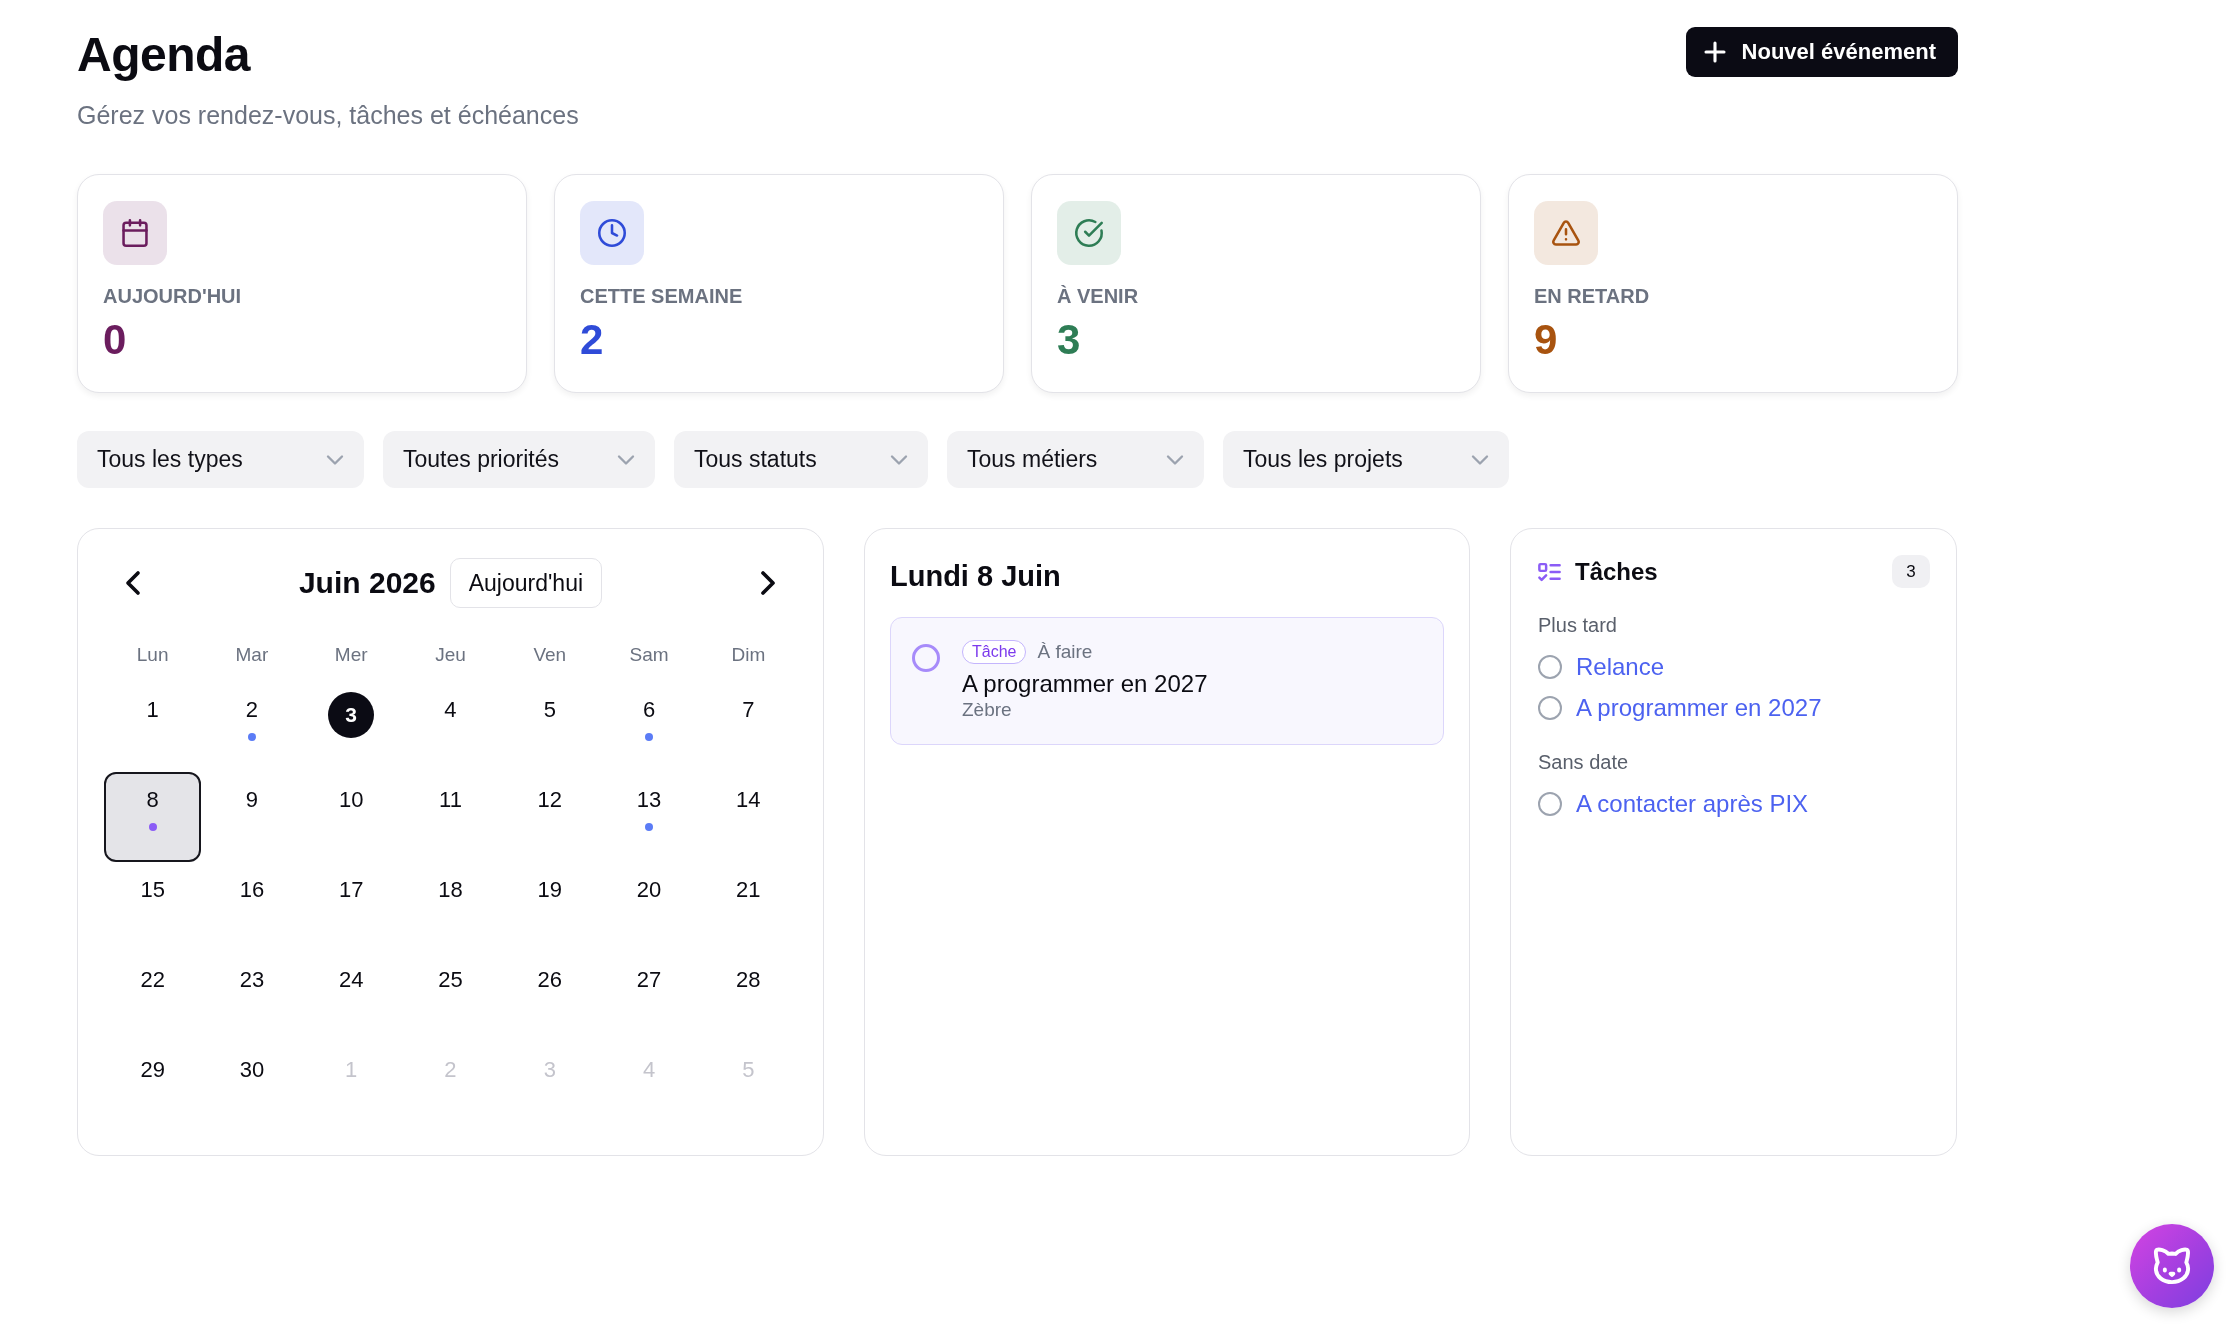 Image resolution: width=2232 pixels, height=1327 pixels. What do you see at coordinates (367, 583) in the screenshot?
I see `month-title: Juin 2026` at bounding box center [367, 583].